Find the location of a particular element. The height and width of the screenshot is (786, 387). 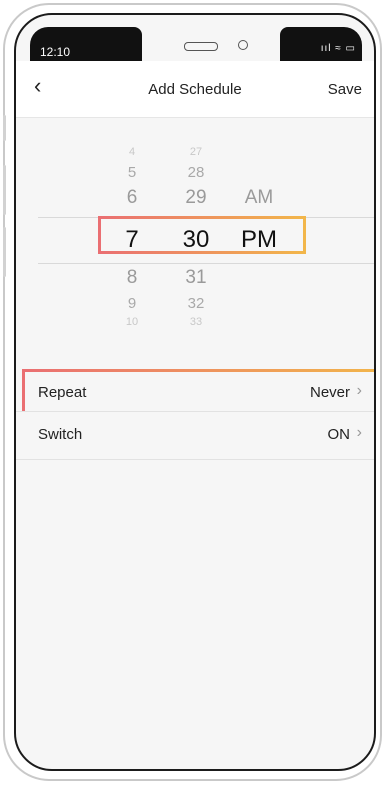

divider is located at coordinates (195, 459).